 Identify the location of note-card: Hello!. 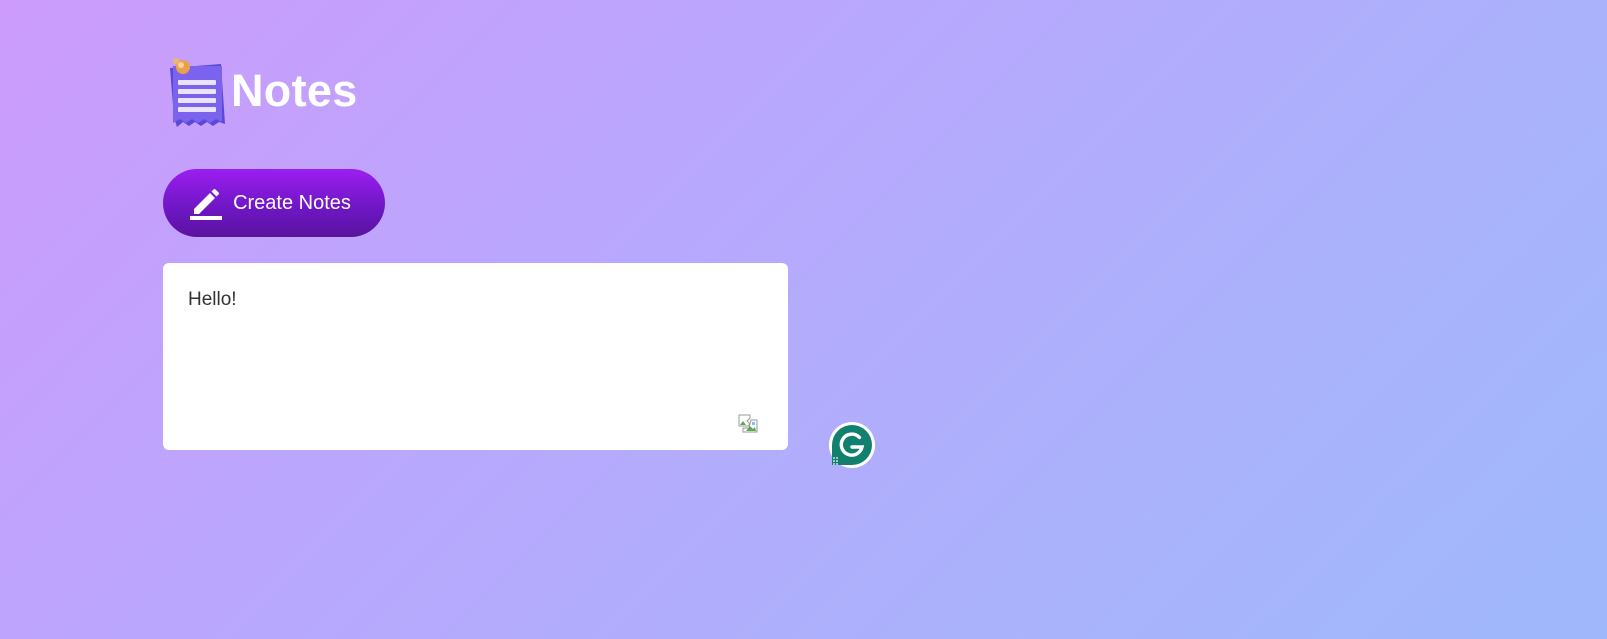
(475, 356).